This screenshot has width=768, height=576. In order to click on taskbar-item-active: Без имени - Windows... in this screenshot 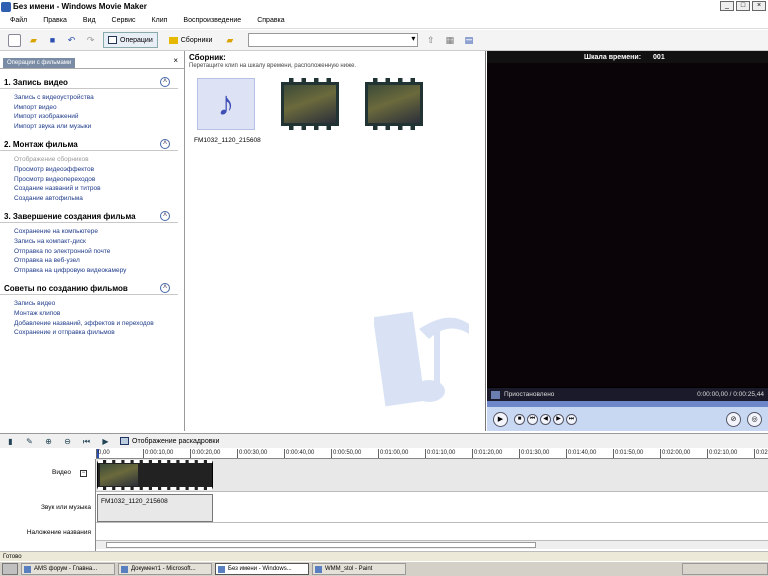, I will do `click(262, 569)`.